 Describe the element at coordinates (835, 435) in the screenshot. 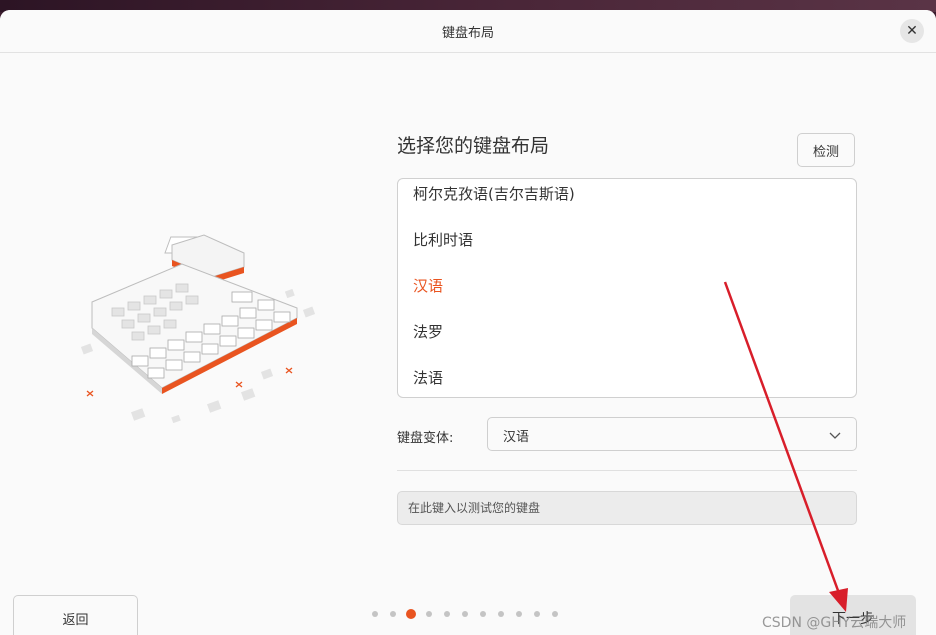

I see `chevron-down-icon` at that location.